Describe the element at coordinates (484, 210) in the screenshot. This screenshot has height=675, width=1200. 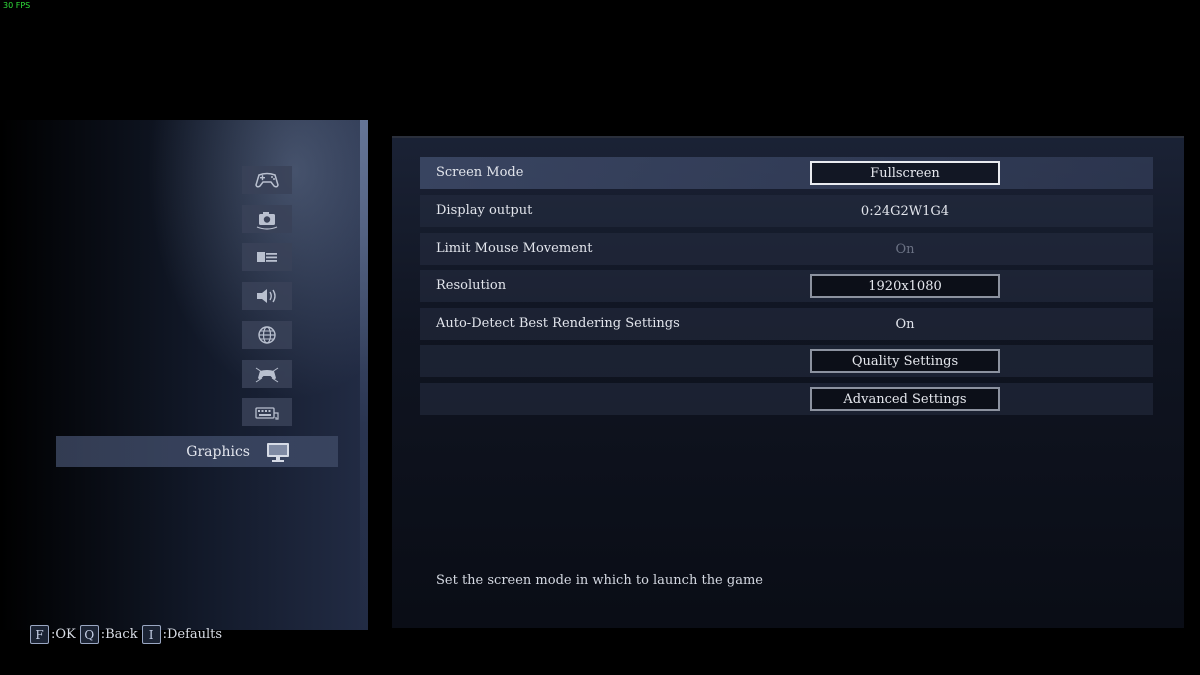
I see `setting-label: Display output` at that location.